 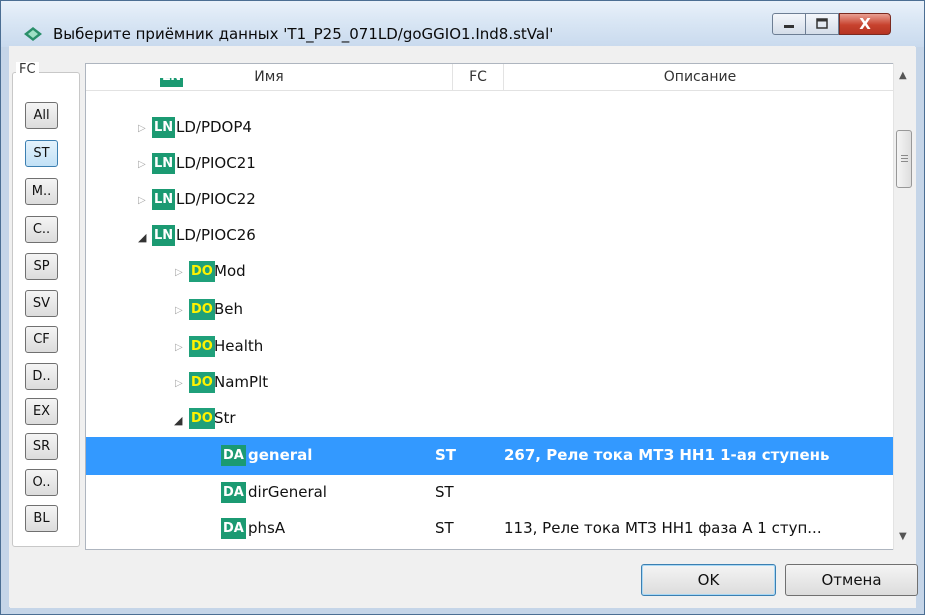 What do you see at coordinates (708, 580) in the screenshot?
I see `ok-button: OK` at bounding box center [708, 580].